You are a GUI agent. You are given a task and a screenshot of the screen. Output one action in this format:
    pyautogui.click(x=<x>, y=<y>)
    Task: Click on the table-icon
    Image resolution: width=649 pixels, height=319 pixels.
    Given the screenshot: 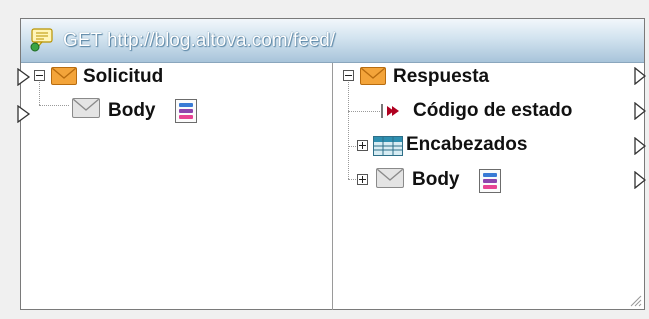 What is the action you would take?
    pyautogui.click(x=388, y=146)
    